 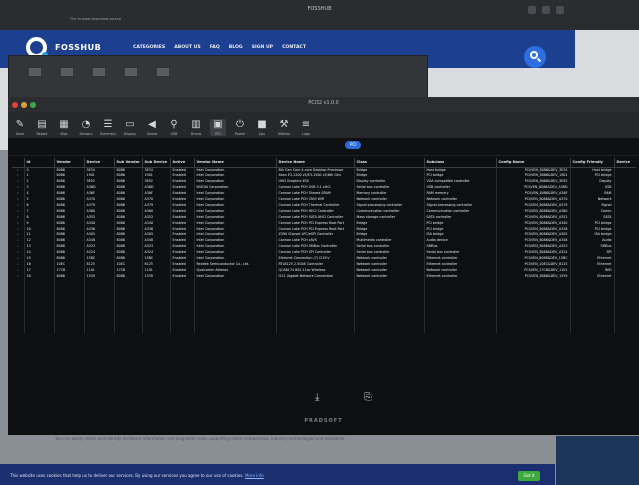 I want to click on download-icon: ⤓, so click(x=317, y=397).